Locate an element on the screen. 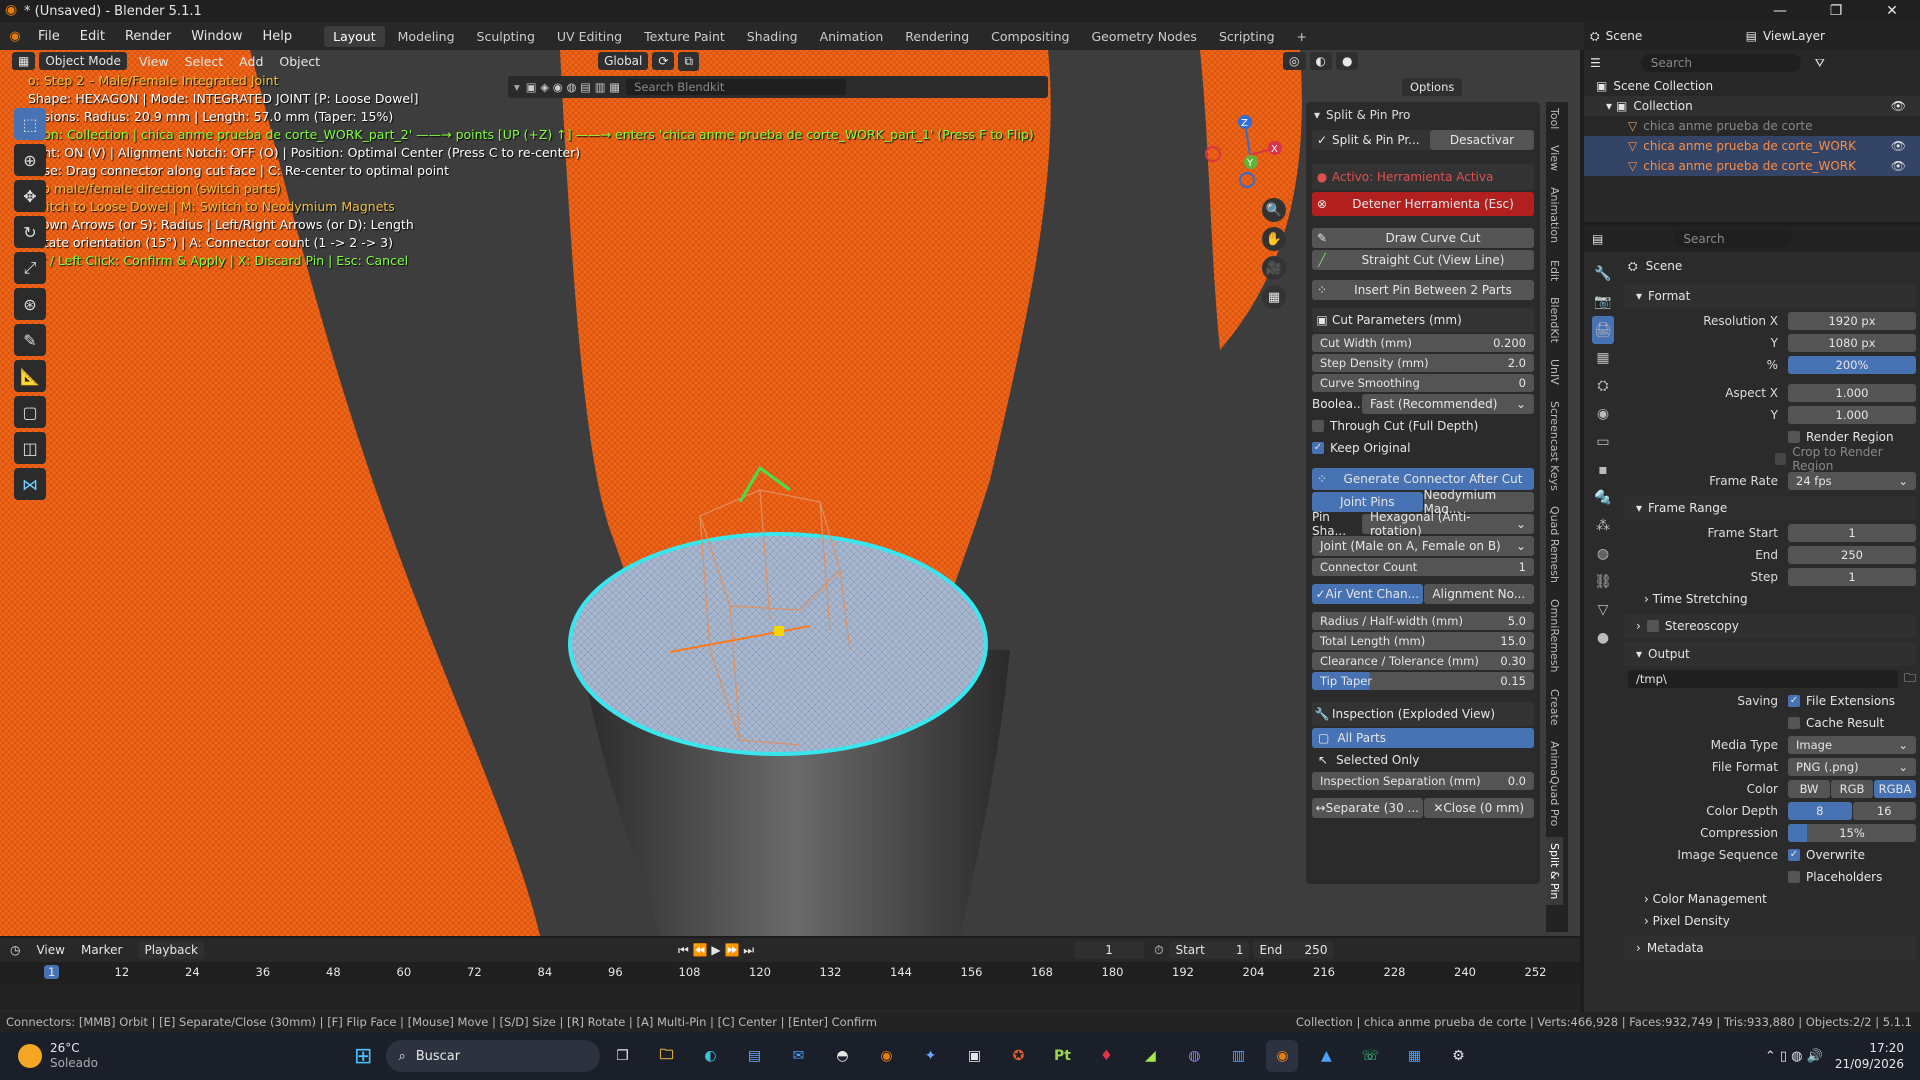 The height and width of the screenshot is (1080, 1920). blendkit-search-input: Search Blendkit is located at coordinates (736, 87).